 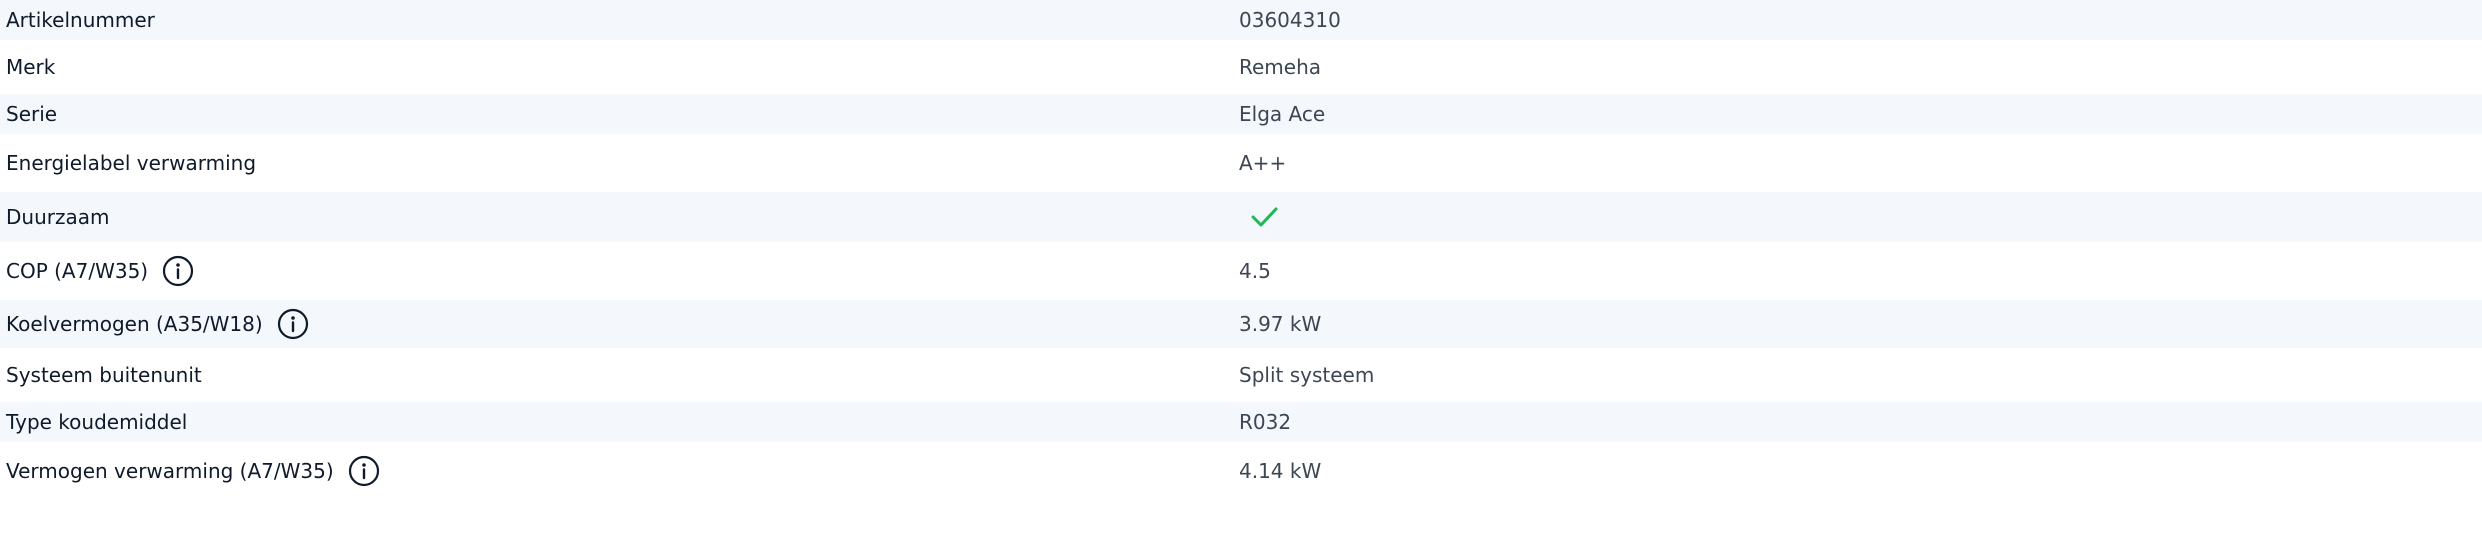 I want to click on spec-value-cell: Elga Ace, so click(x=1860, y=114).